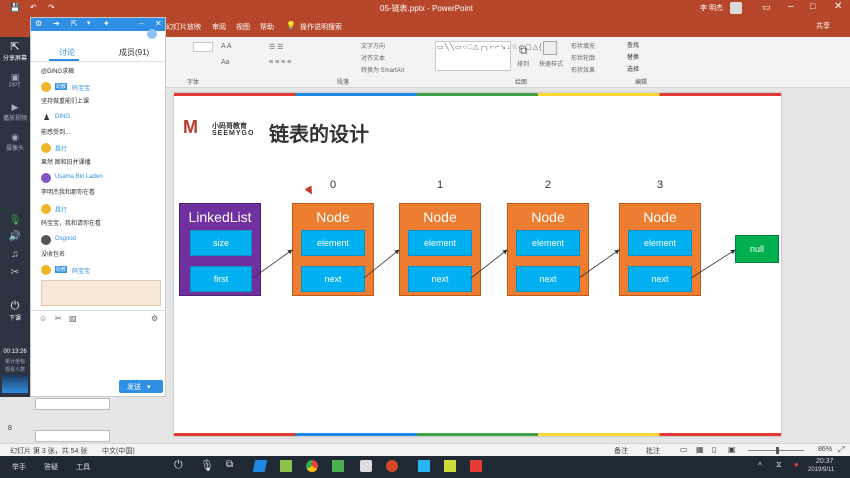  Describe the element at coordinates (56, 23) in the screenshot. I see `arrow-icon: ➔` at that location.